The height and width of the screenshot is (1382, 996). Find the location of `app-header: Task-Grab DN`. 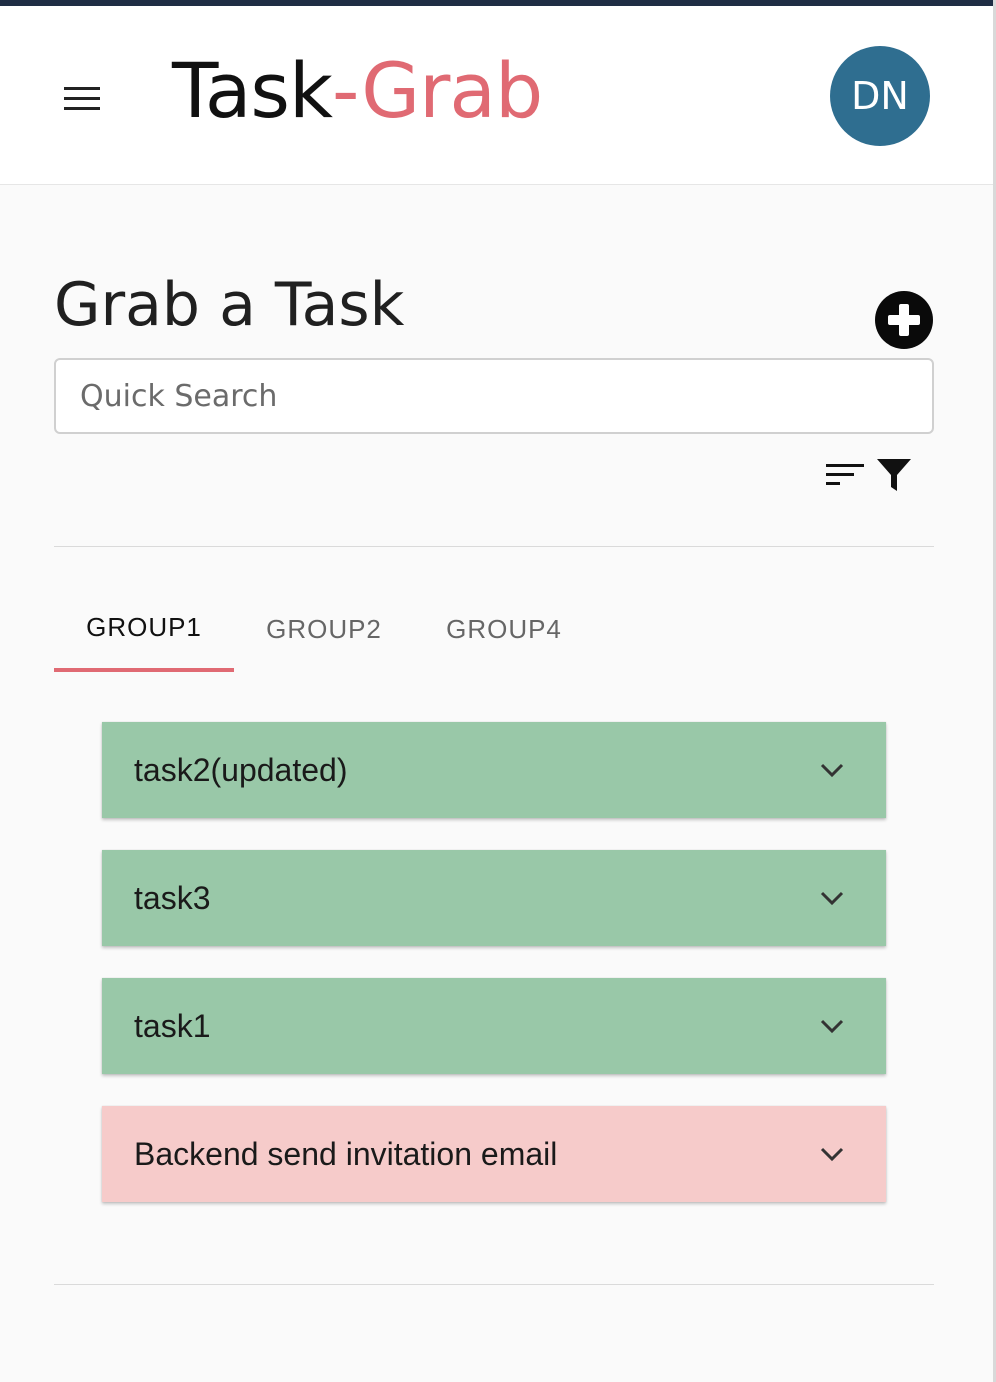

app-header: Task-Grab DN is located at coordinates (496, 95).